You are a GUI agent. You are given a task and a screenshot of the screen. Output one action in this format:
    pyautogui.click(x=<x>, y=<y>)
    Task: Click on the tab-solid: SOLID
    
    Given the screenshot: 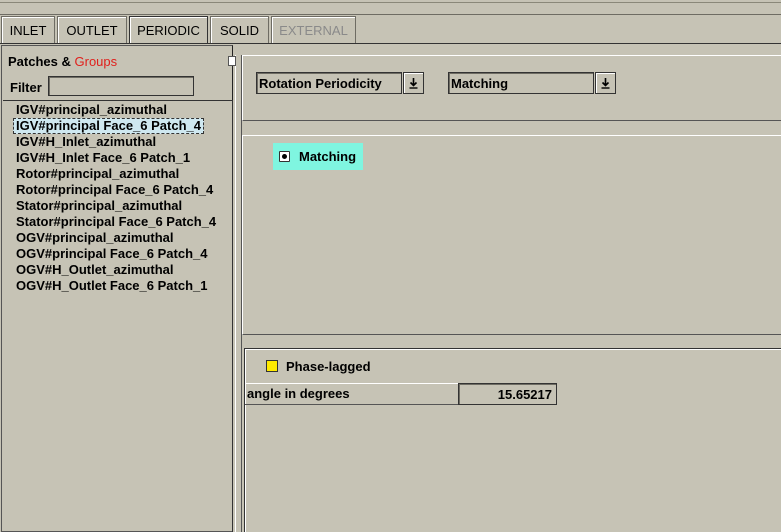 What is the action you would take?
    pyautogui.click(x=239, y=29)
    